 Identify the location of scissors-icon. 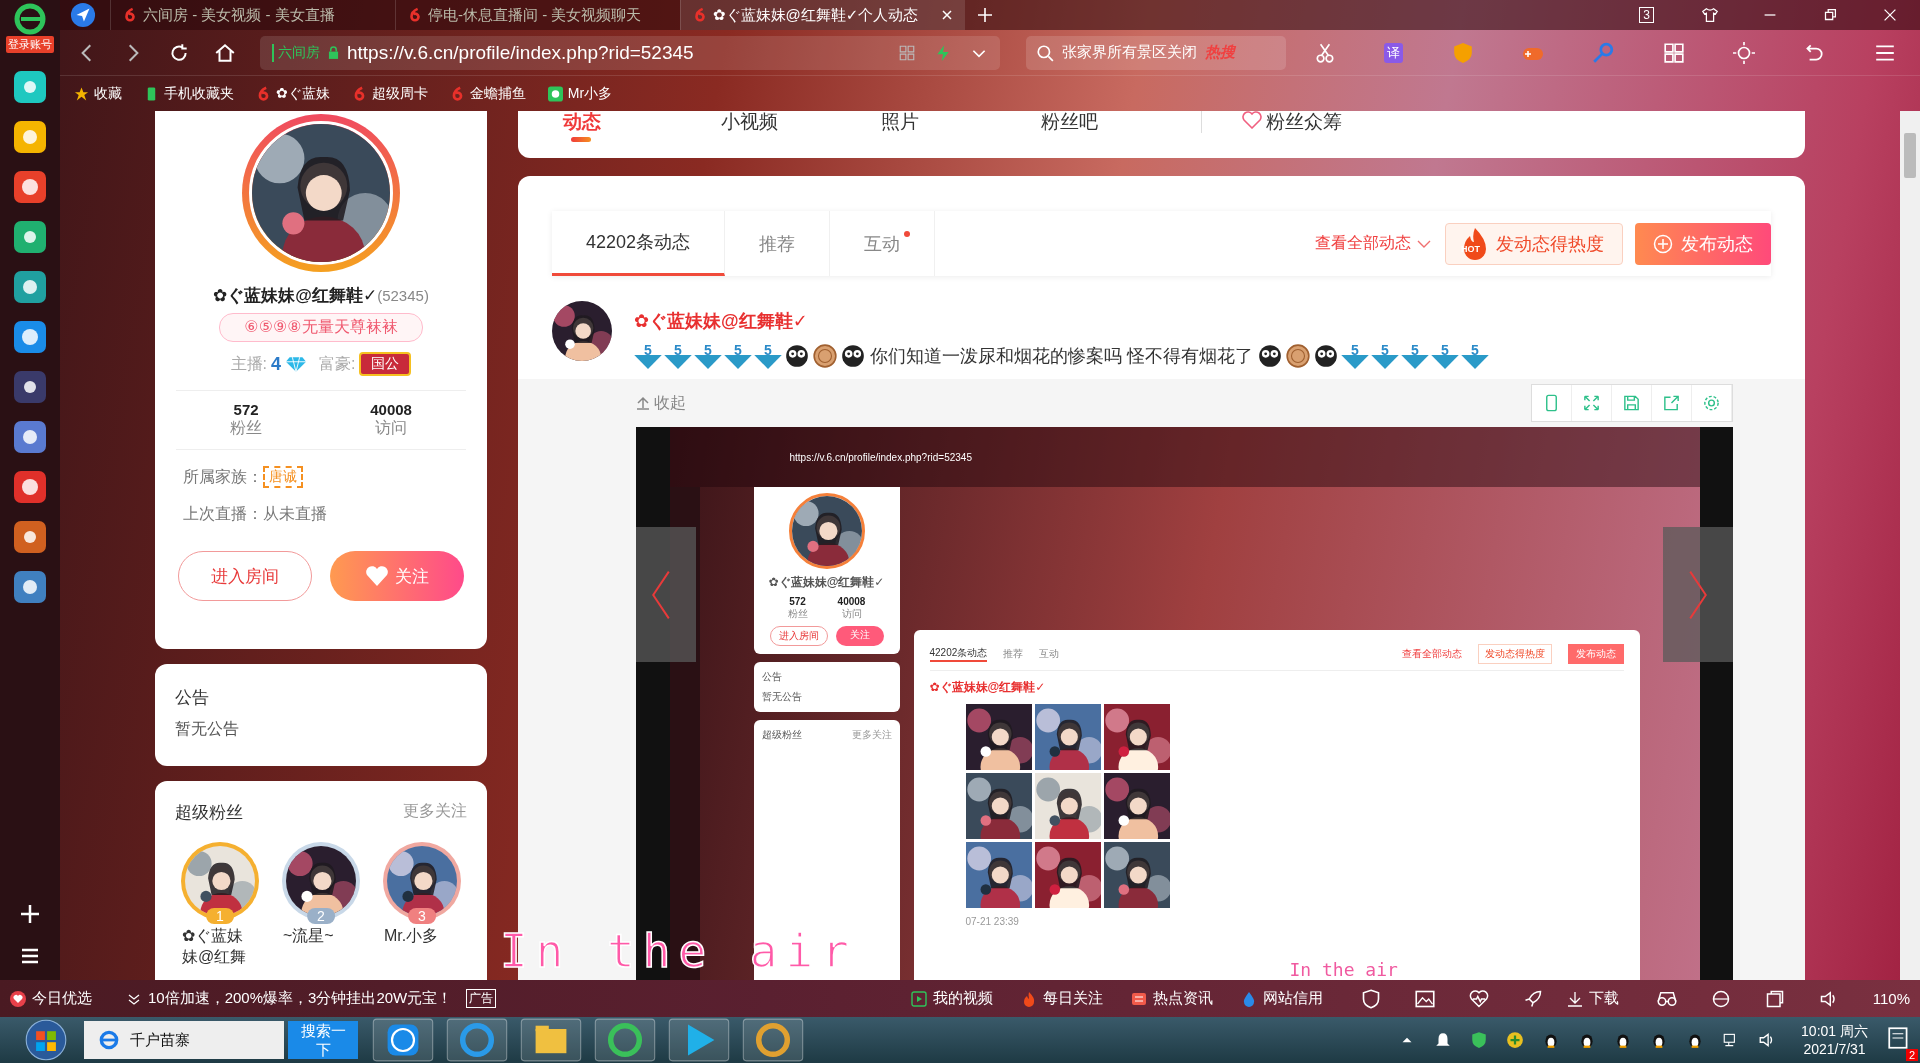
(1325, 52).